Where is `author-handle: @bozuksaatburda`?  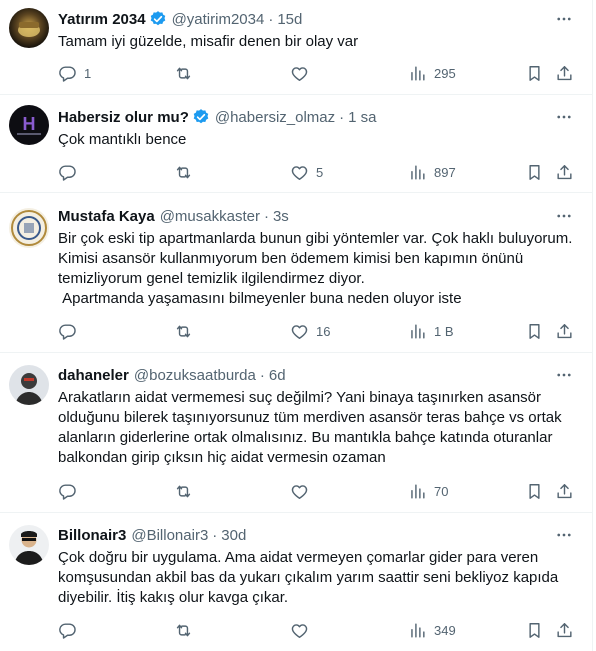 author-handle: @bozuksaatburda is located at coordinates (195, 375).